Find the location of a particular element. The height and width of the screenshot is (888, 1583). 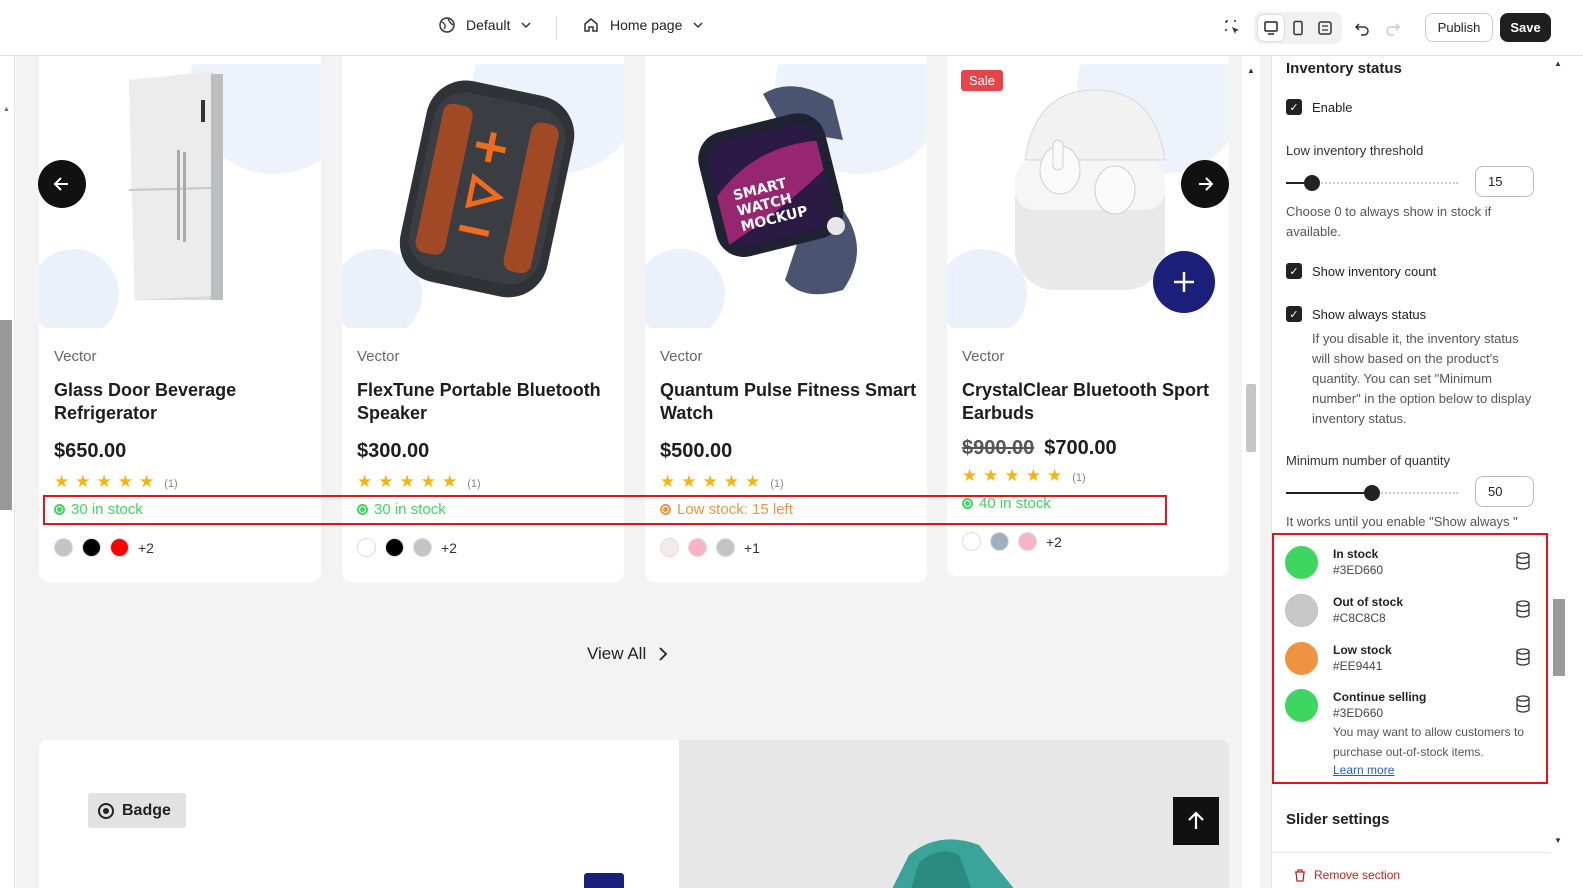

product-image is located at coordinates (483, 196).